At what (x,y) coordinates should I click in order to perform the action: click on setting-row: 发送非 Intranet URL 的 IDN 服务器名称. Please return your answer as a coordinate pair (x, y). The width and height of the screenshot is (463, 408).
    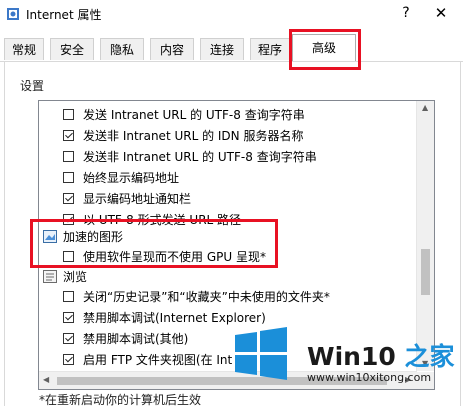
    Looking at the image, I should click on (229, 136).